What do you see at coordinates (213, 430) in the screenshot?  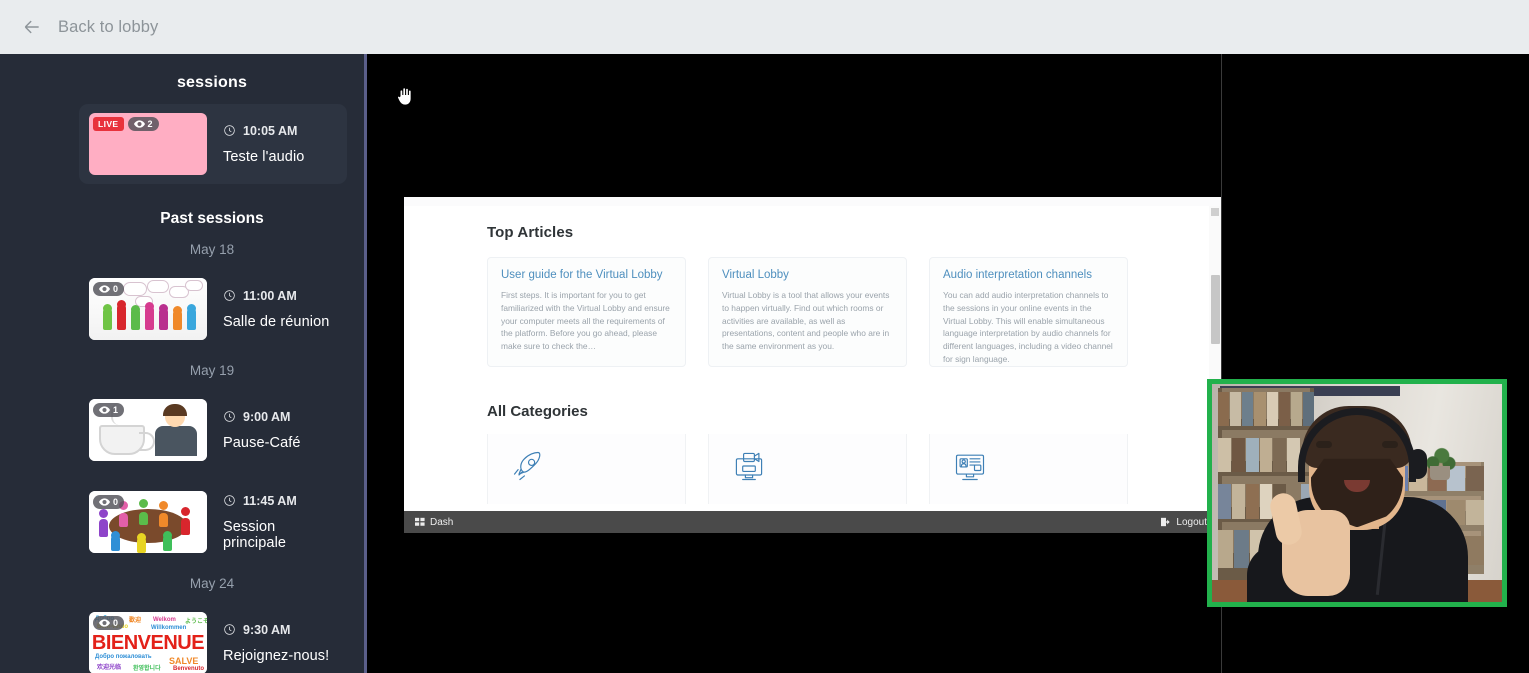 I see `session-card: 1 9:00 AM Pause-Café` at bounding box center [213, 430].